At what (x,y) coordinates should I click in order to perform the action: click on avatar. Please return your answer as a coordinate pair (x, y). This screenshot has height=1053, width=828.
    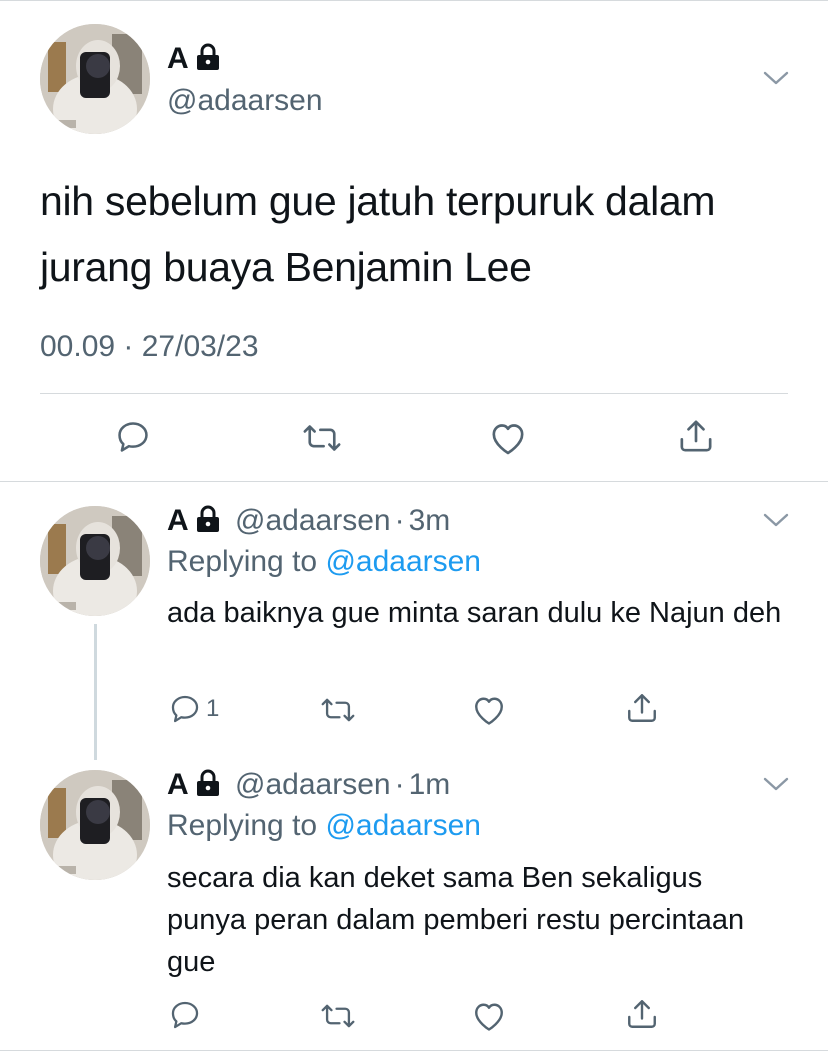
    Looking at the image, I should click on (95, 79).